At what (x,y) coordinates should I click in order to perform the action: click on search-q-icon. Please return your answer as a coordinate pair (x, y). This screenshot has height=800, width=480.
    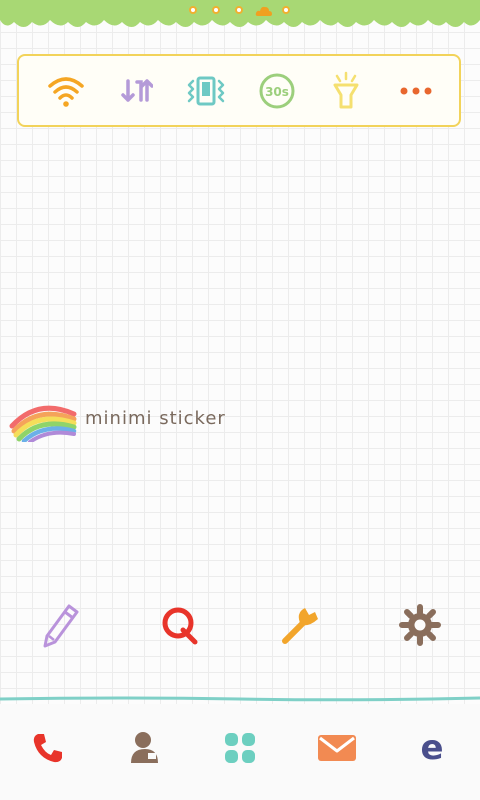
    Looking at the image, I should click on (180, 626).